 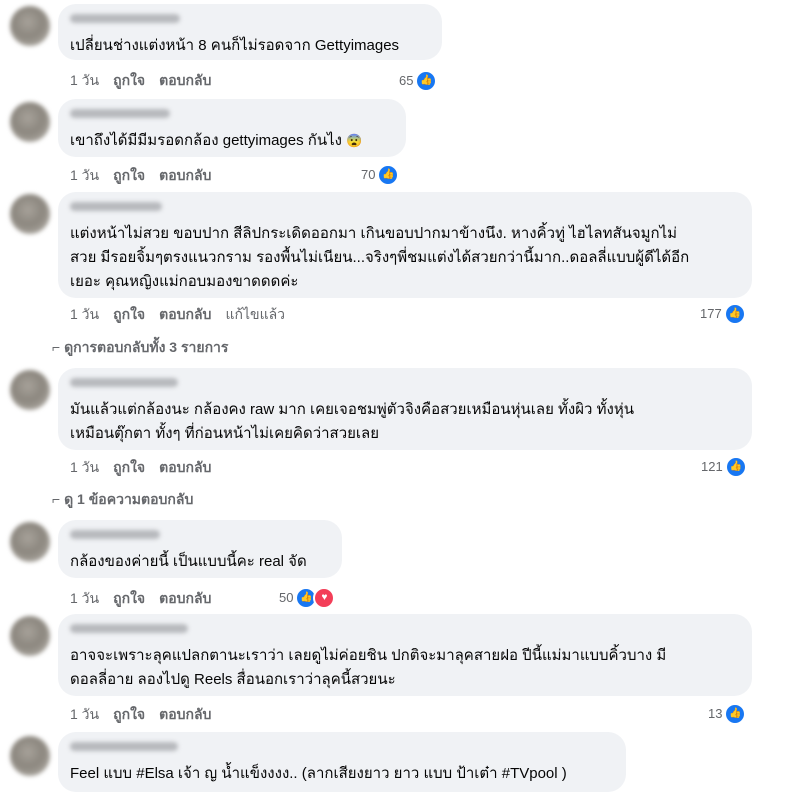 I want to click on reaction-number: 65, so click(x=406, y=80).